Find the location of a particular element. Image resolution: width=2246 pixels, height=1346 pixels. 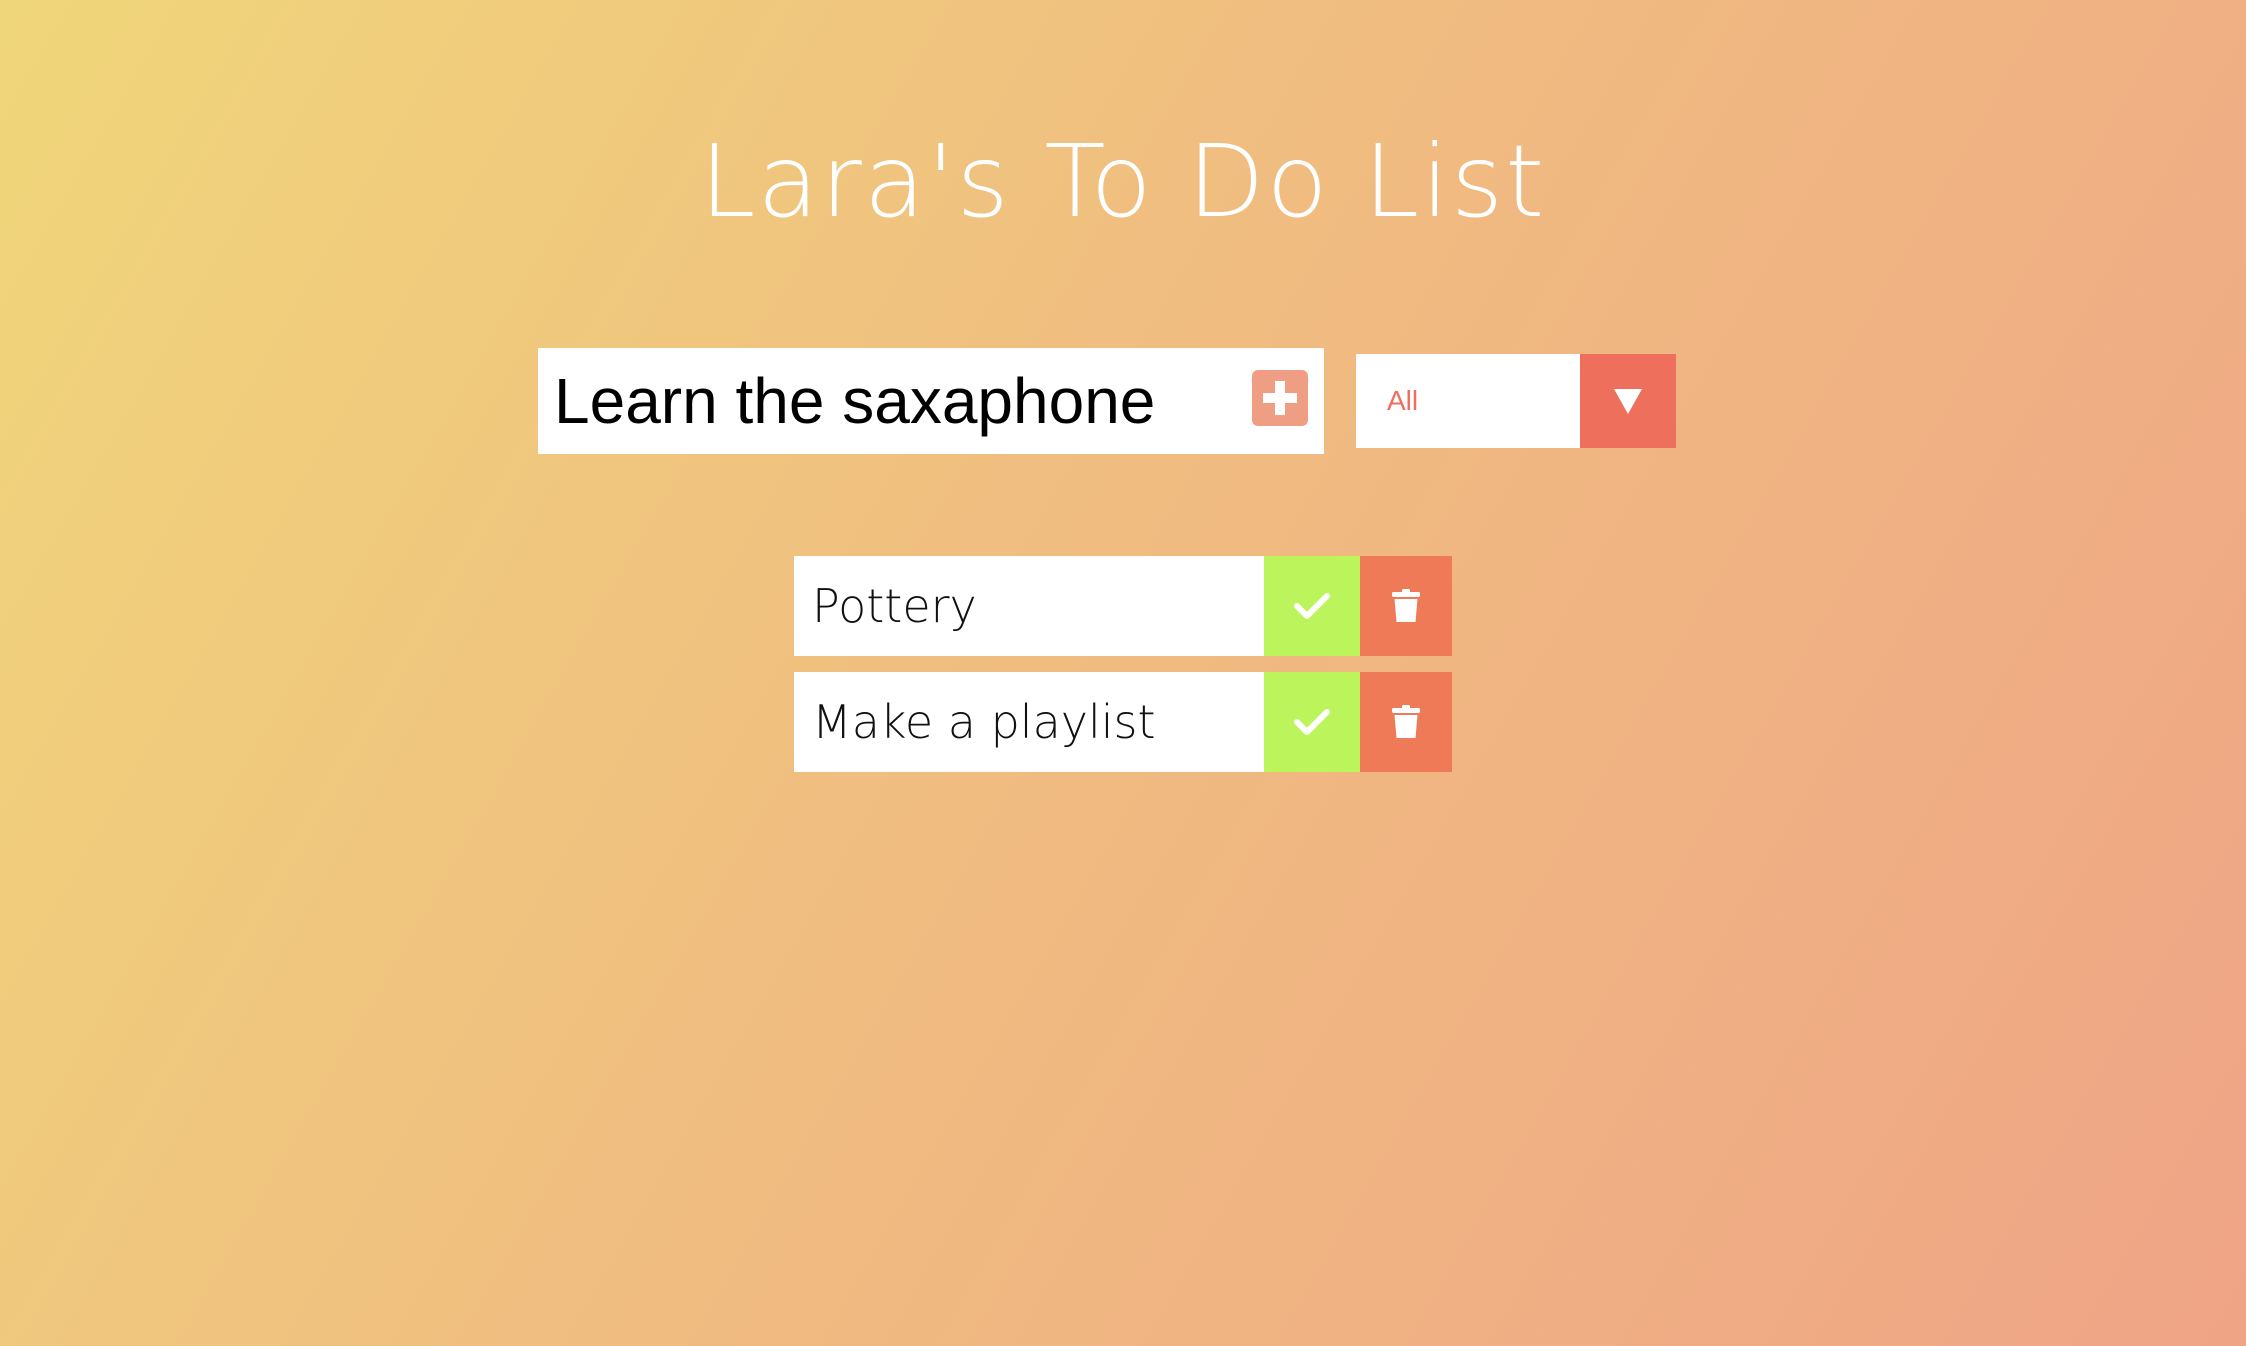

triangle-down-icon is located at coordinates (1628, 401).